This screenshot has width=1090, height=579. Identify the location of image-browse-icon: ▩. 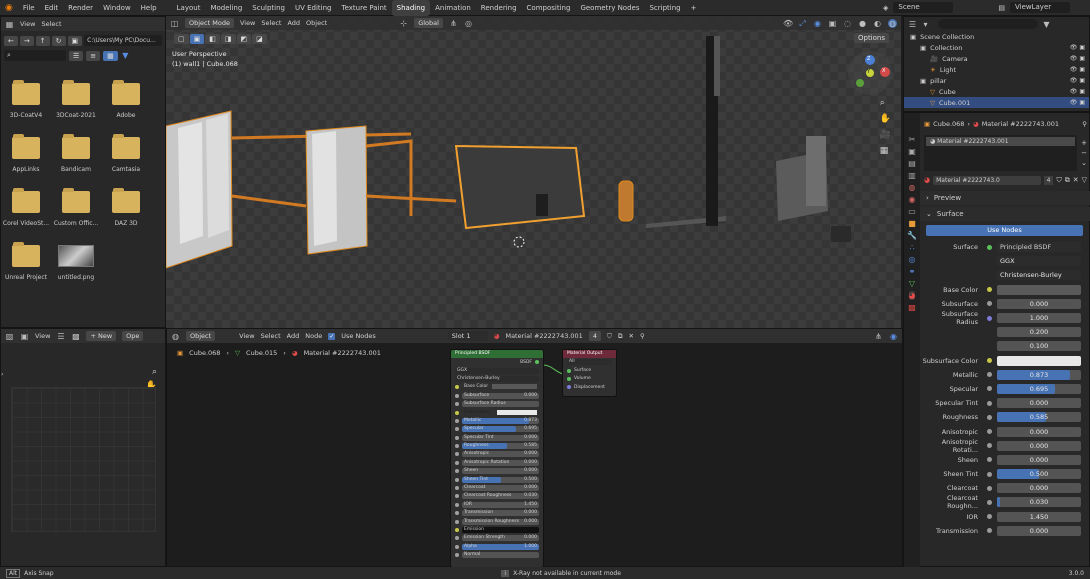
(75, 336).